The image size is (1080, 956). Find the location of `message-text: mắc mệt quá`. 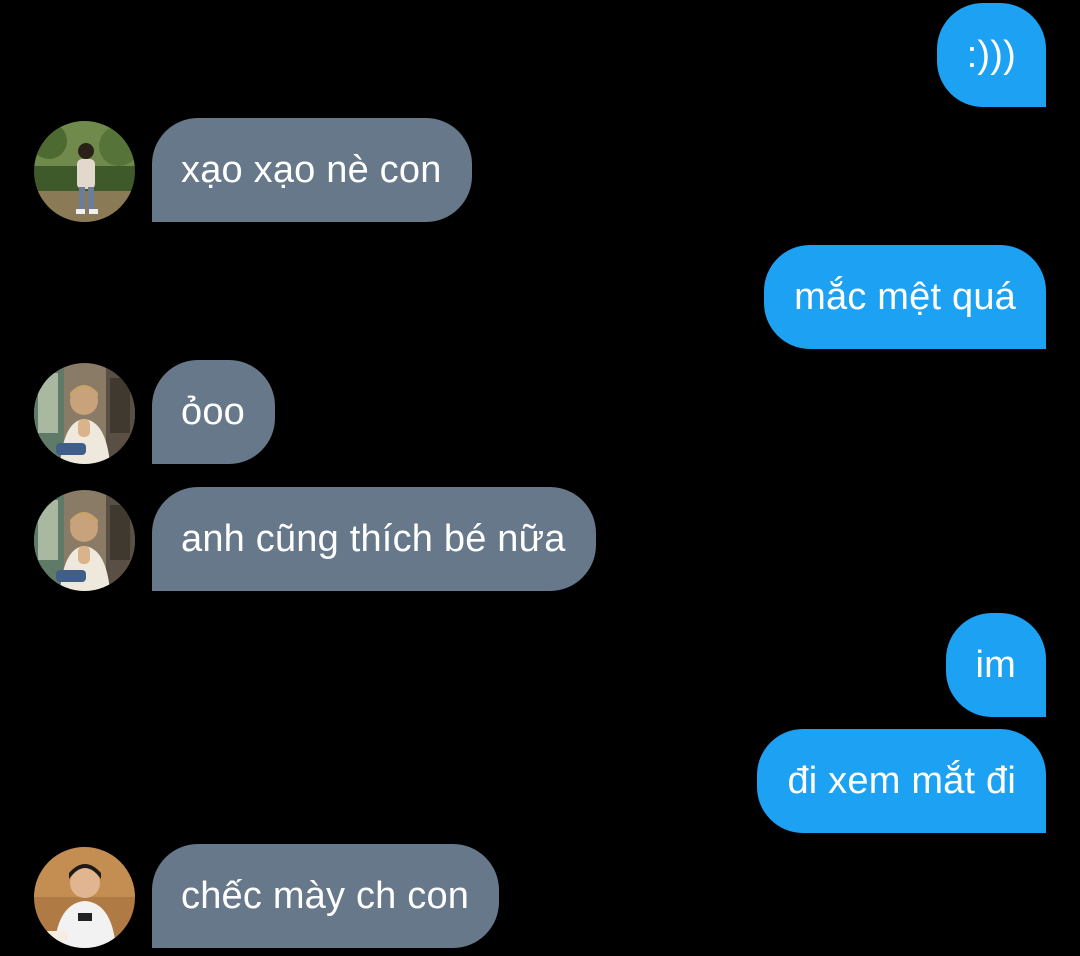

message-text: mắc mệt quá is located at coordinates (905, 296).